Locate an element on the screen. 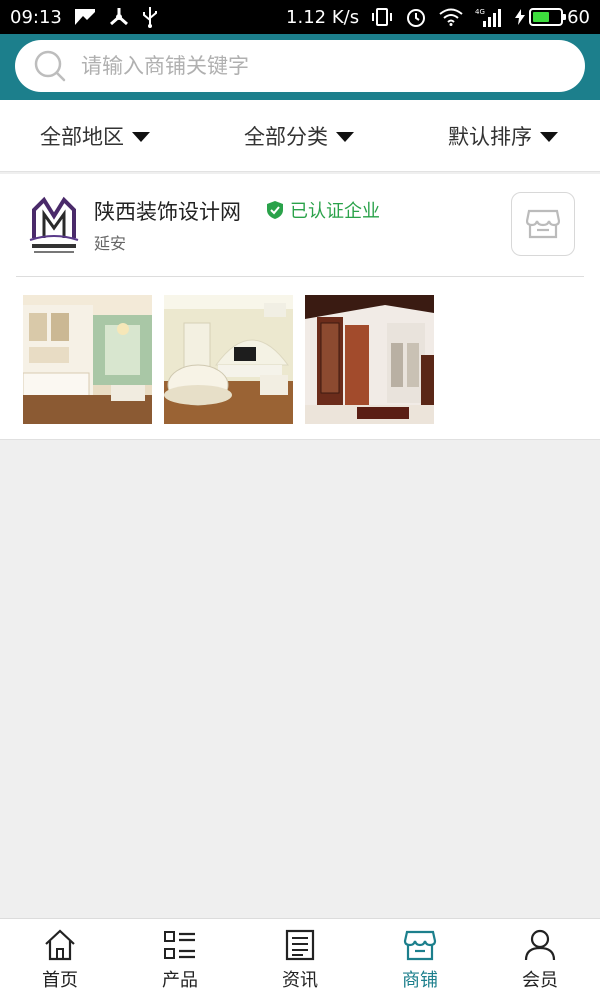  status-left: 09:13 is located at coordinates (84, 17).